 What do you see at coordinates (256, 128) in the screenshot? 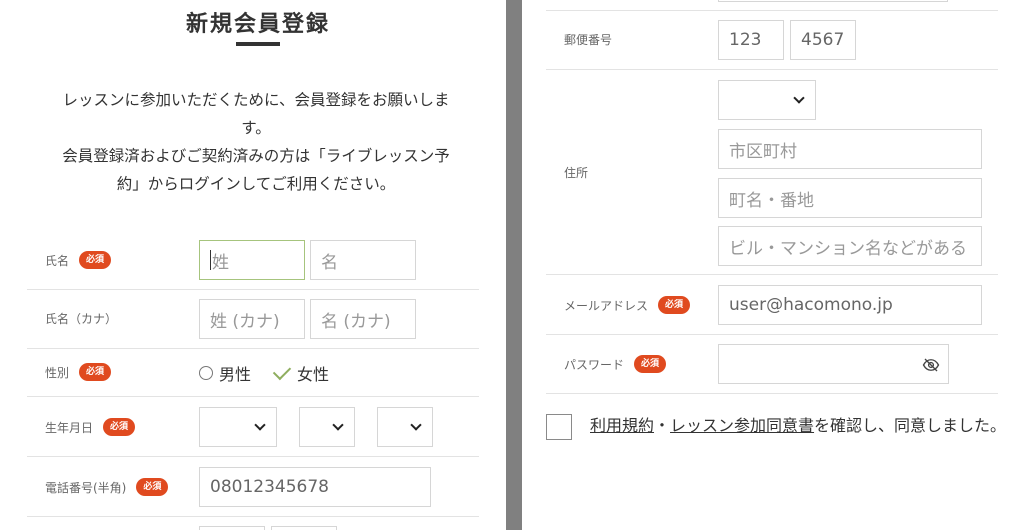
I see `intro-line: す。` at bounding box center [256, 128].